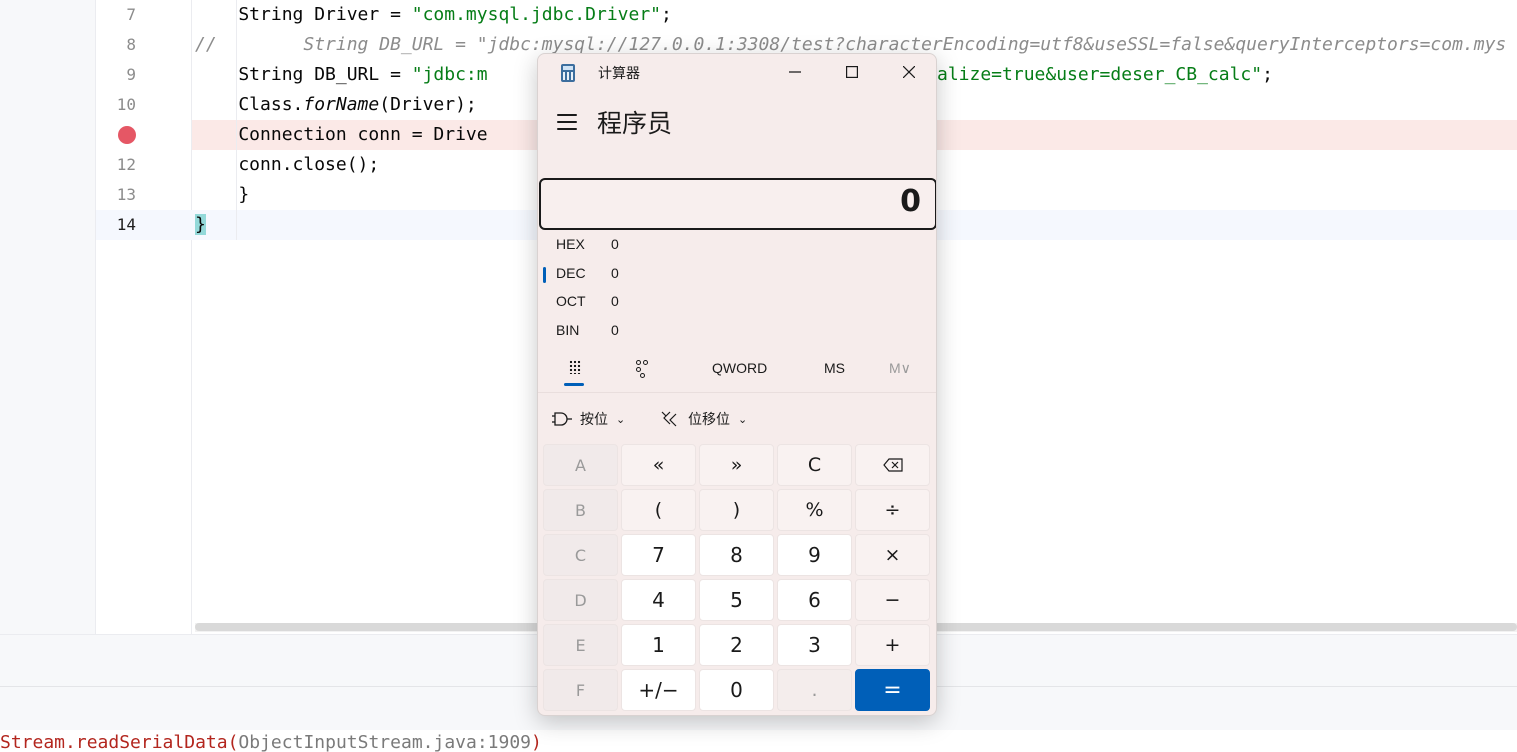  What do you see at coordinates (737, 204) in the screenshot?
I see `result-display: 0` at bounding box center [737, 204].